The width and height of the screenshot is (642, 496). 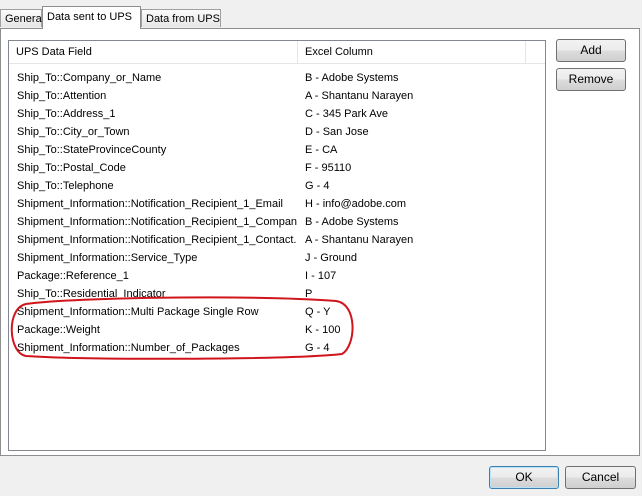 I want to click on tab-data-sent-to-ups: Data sent to UPS, so click(x=91, y=17).